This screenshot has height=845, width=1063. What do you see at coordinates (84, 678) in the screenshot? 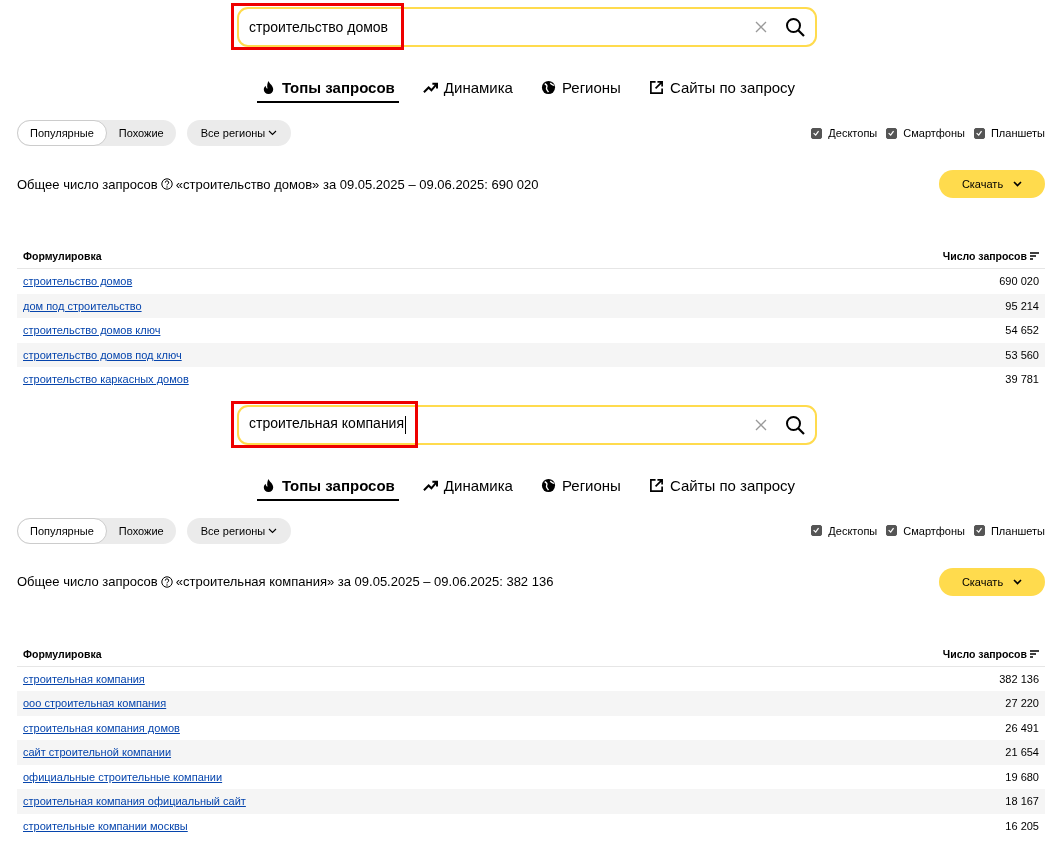
I see `phrase-link: строительная компания` at bounding box center [84, 678].